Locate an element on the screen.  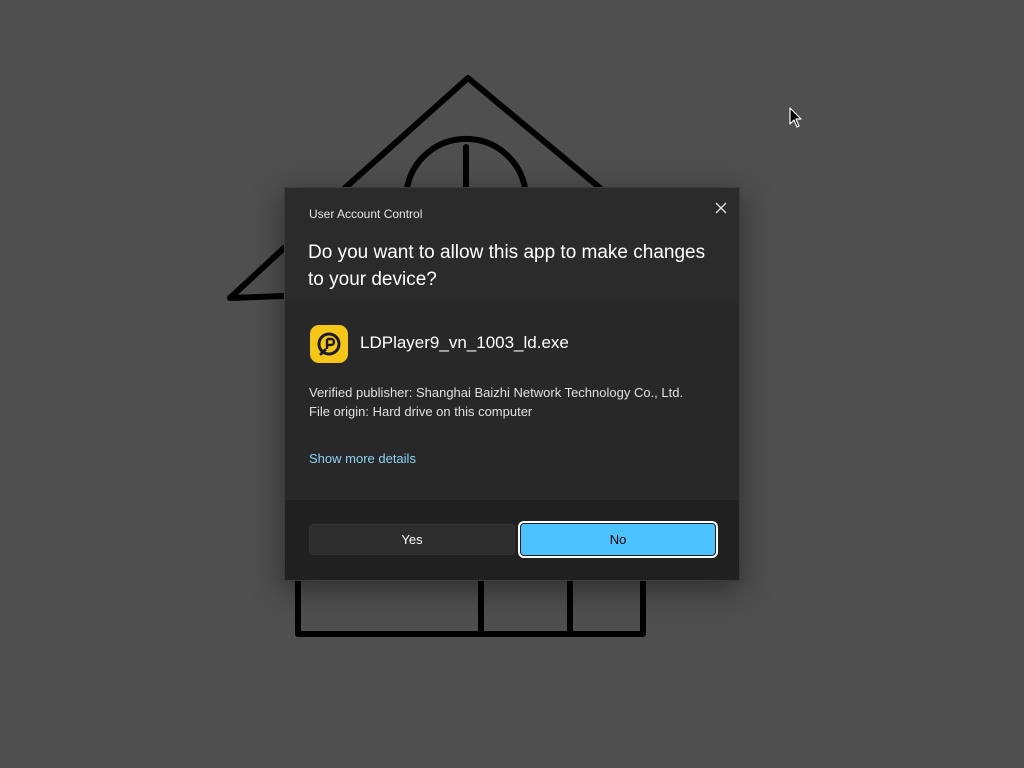
no-button: No is located at coordinates (618, 539).